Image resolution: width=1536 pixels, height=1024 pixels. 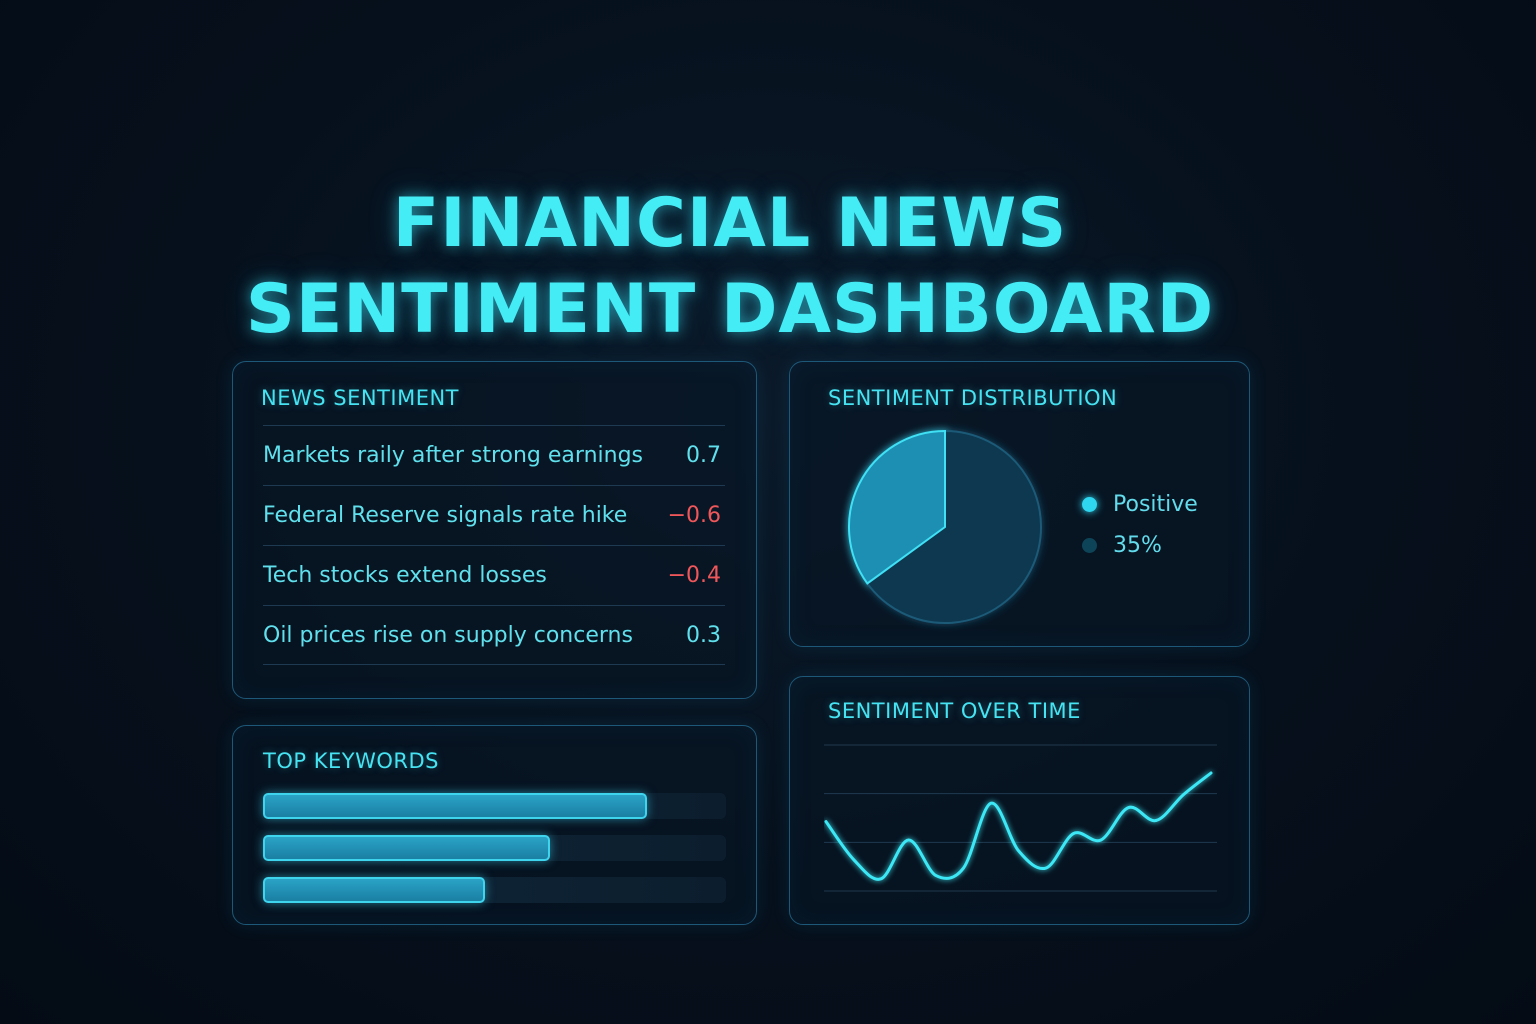 What do you see at coordinates (1155, 504) in the screenshot?
I see `legend-label-positive: Positive` at bounding box center [1155, 504].